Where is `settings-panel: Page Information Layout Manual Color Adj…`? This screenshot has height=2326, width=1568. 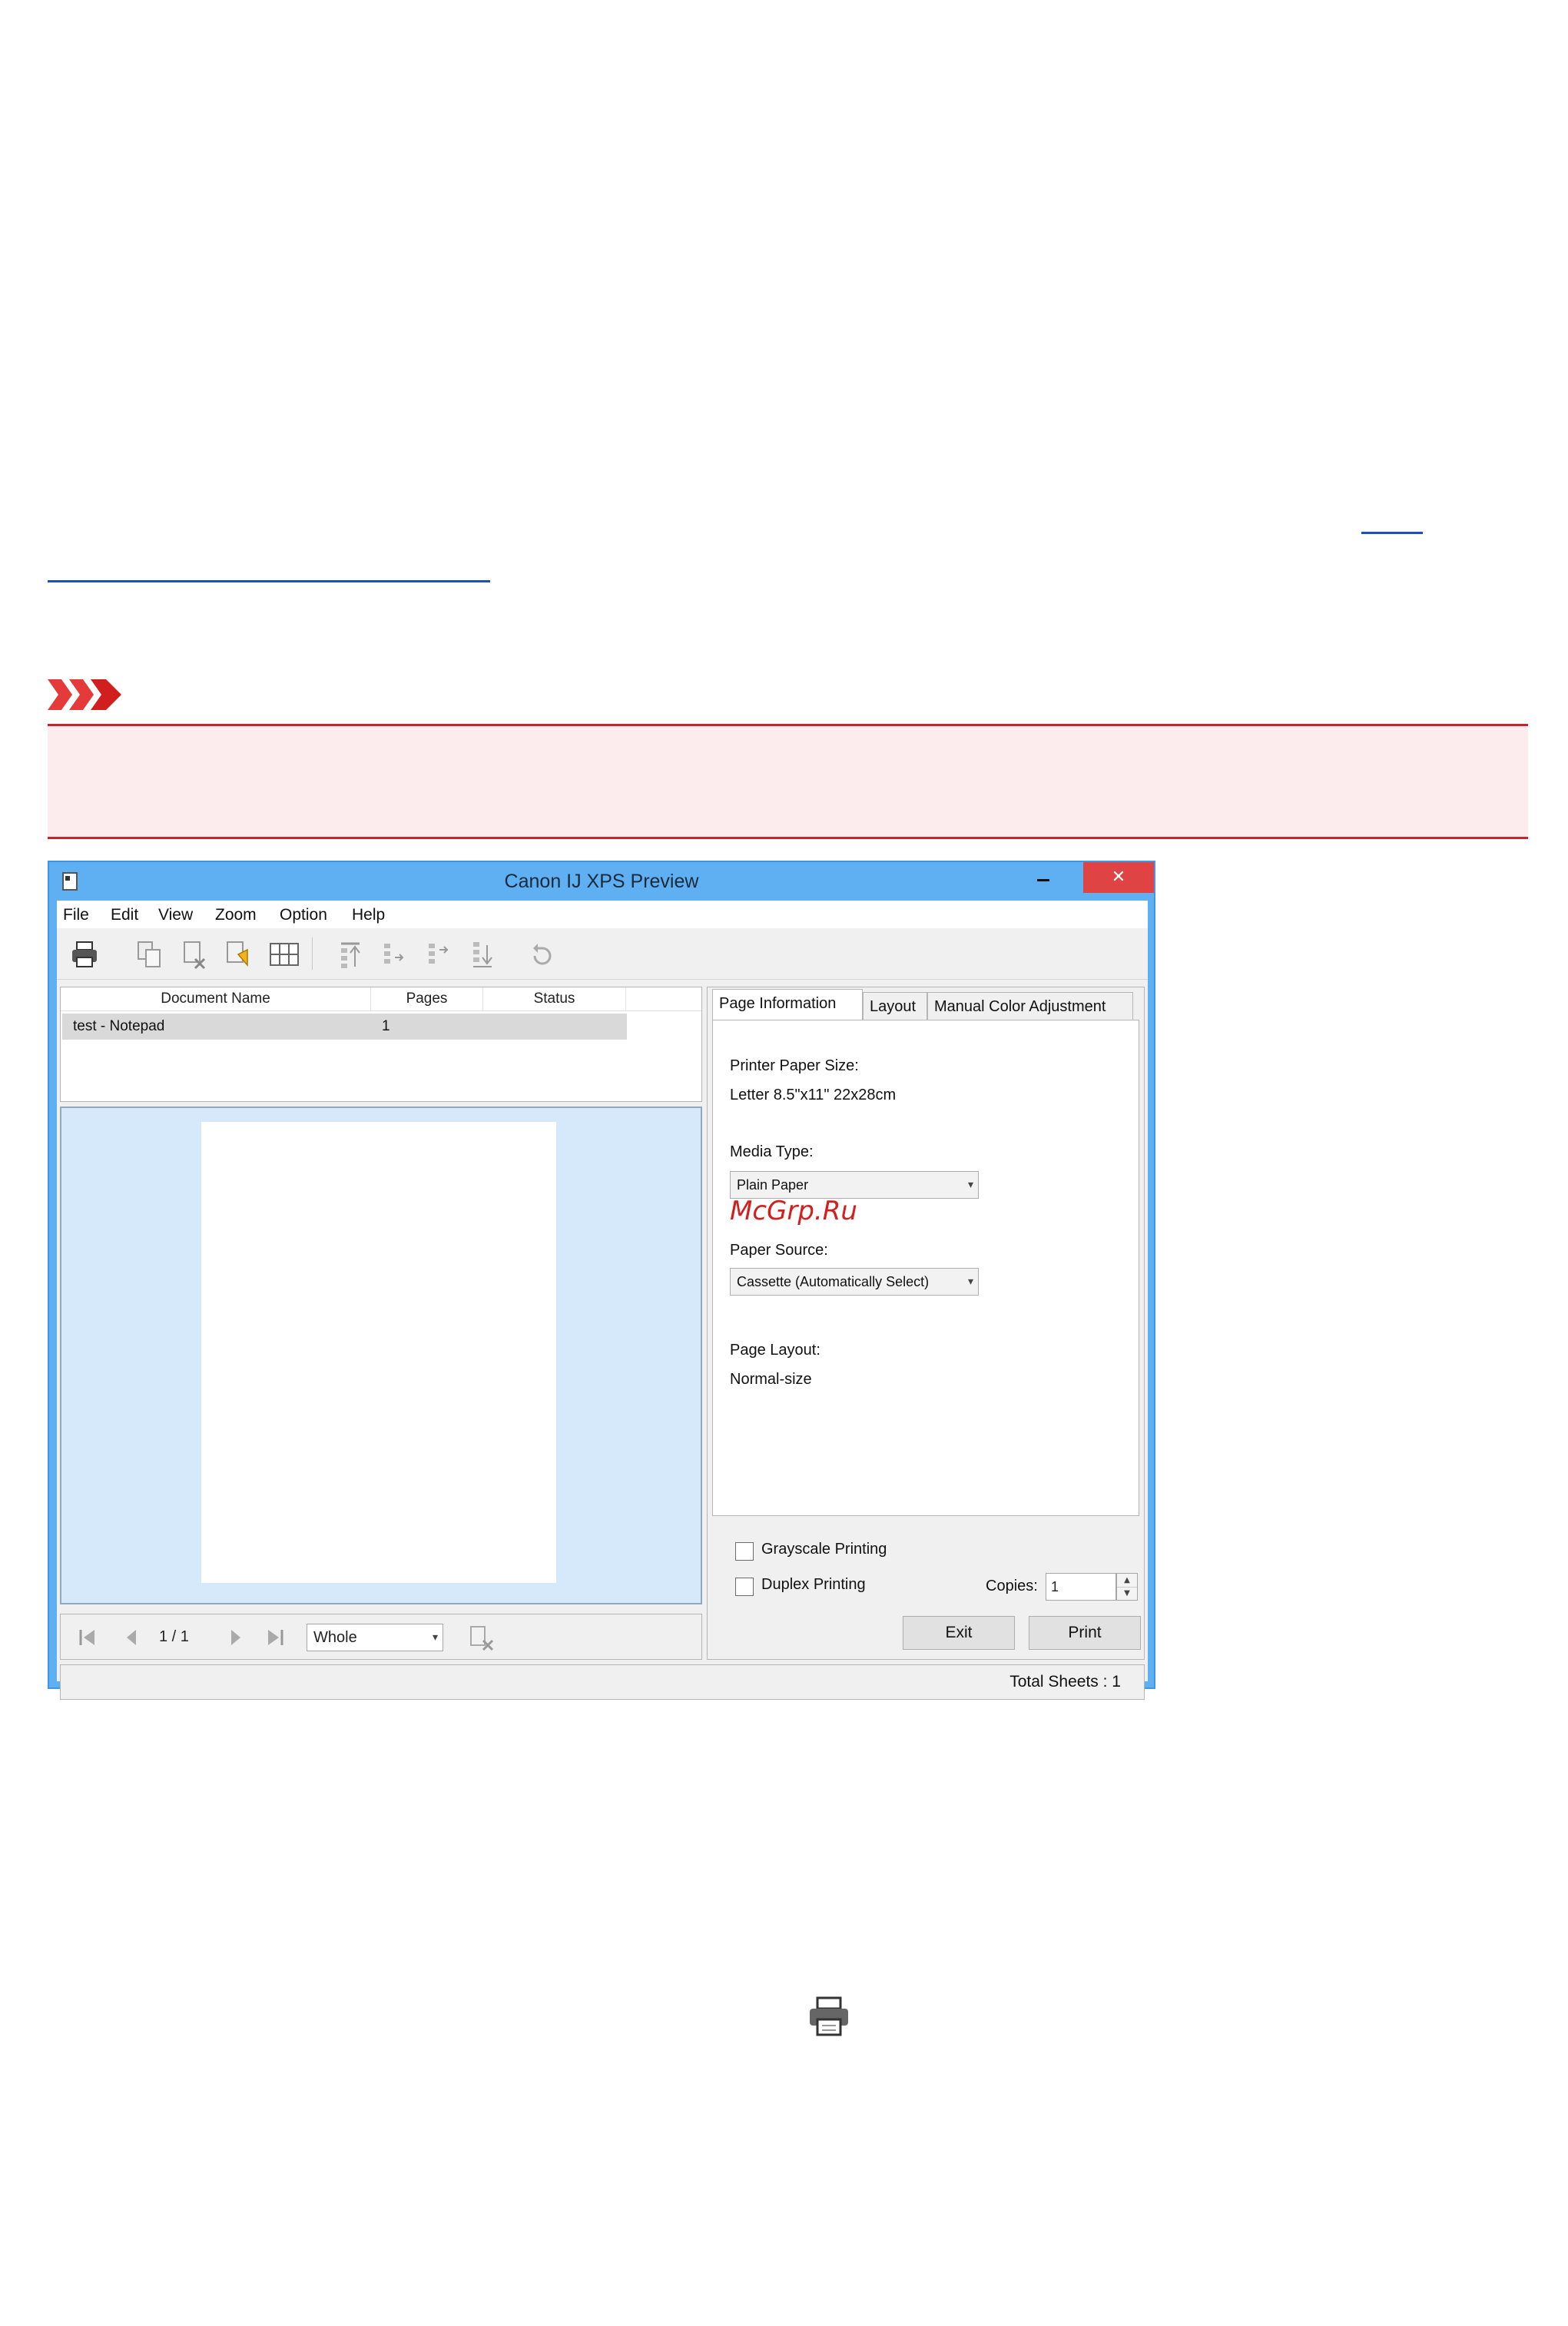
settings-panel: Page Information Layout Manual Color Adj… is located at coordinates (926, 1323).